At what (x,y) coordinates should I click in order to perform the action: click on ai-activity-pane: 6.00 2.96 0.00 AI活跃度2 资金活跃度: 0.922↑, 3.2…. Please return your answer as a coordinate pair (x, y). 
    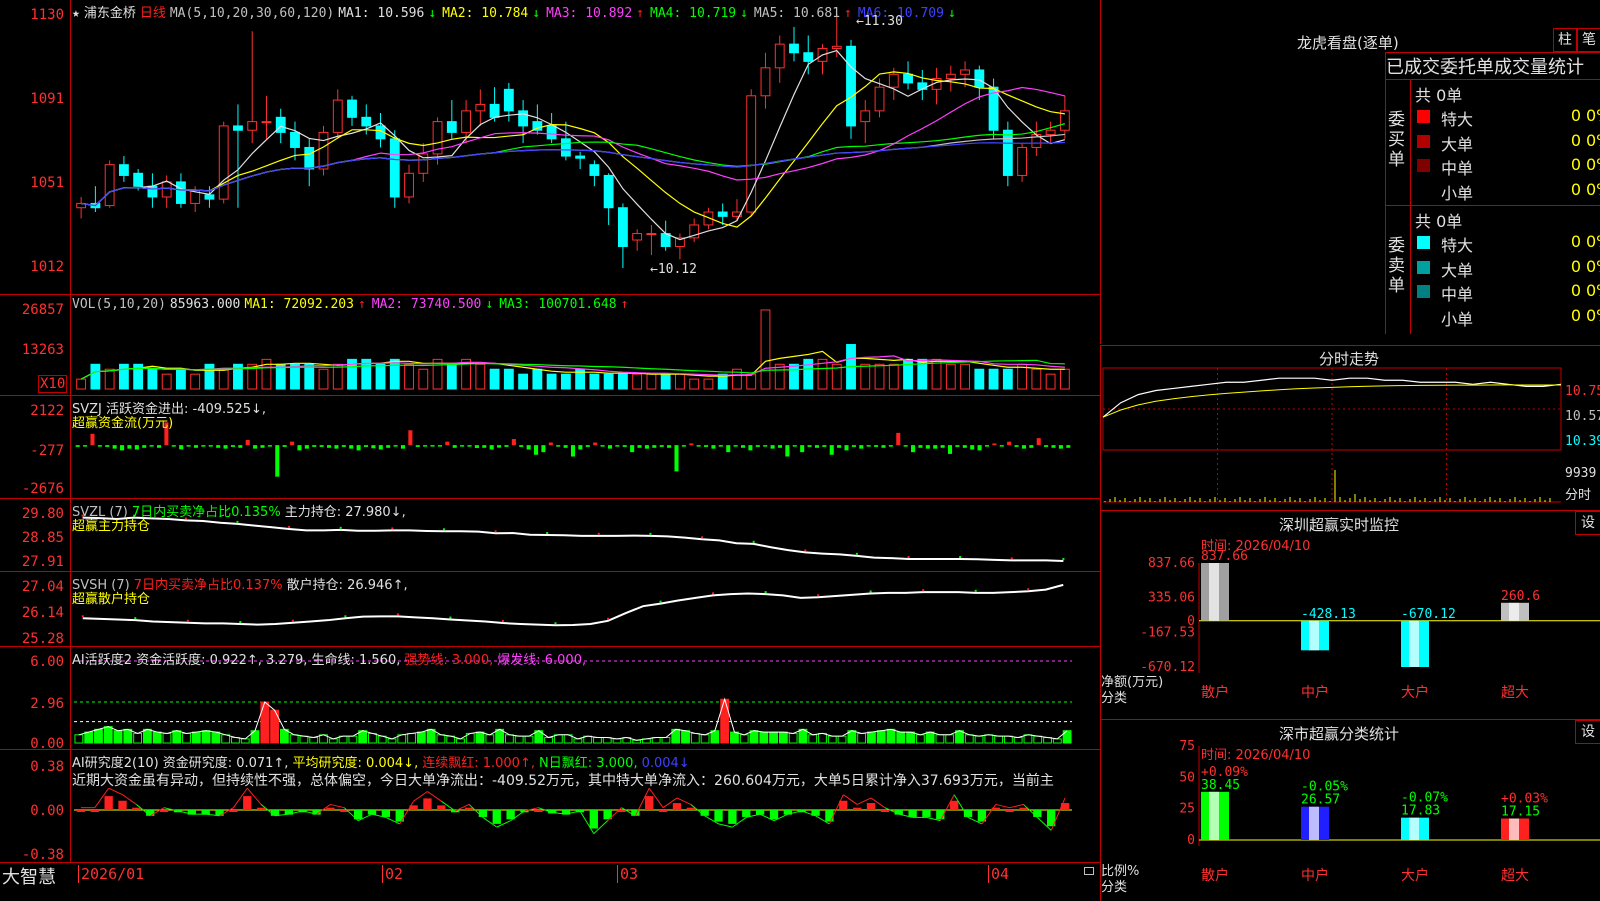
    Looking at the image, I should click on (550, 699).